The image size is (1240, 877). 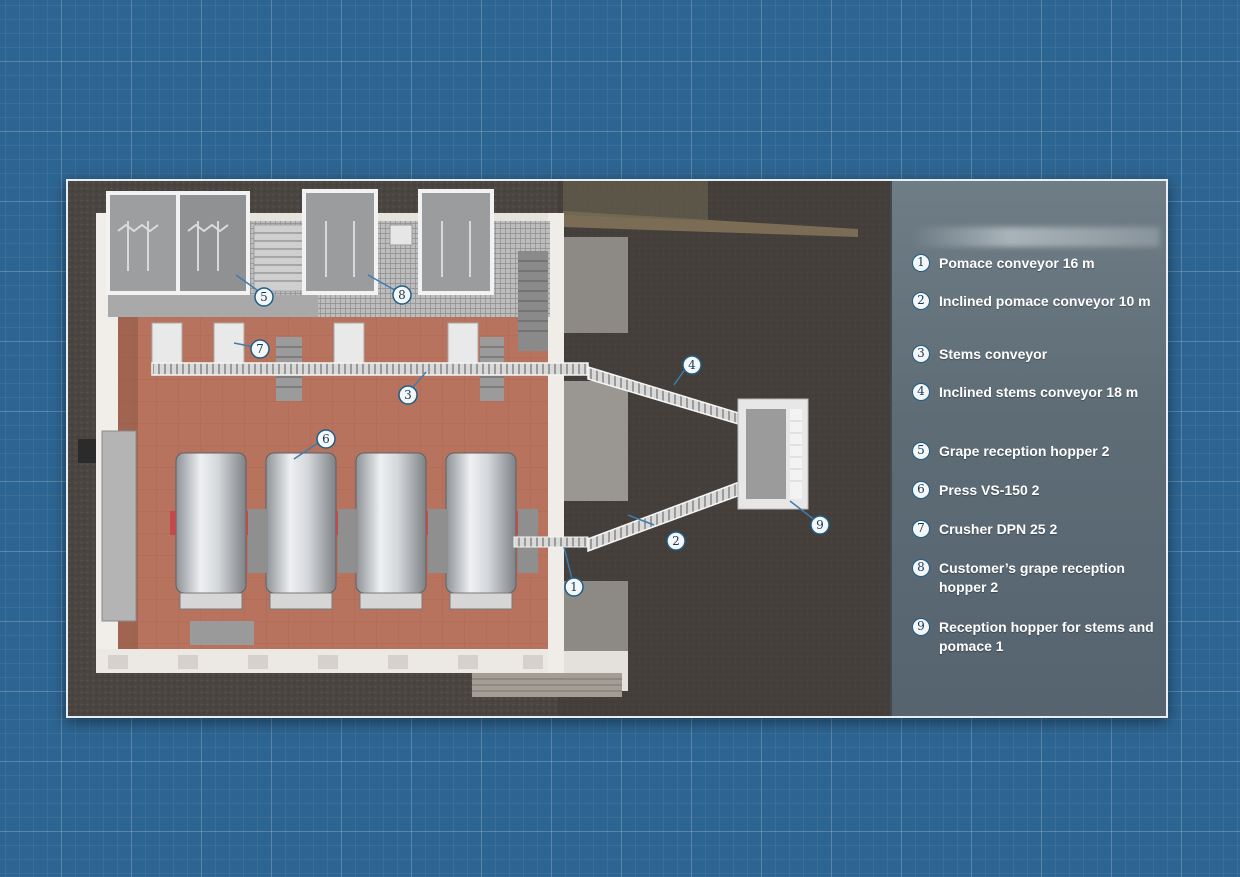 What do you see at coordinates (1017, 263) in the screenshot?
I see `legend-label: Pomace conveyor 16 m` at bounding box center [1017, 263].